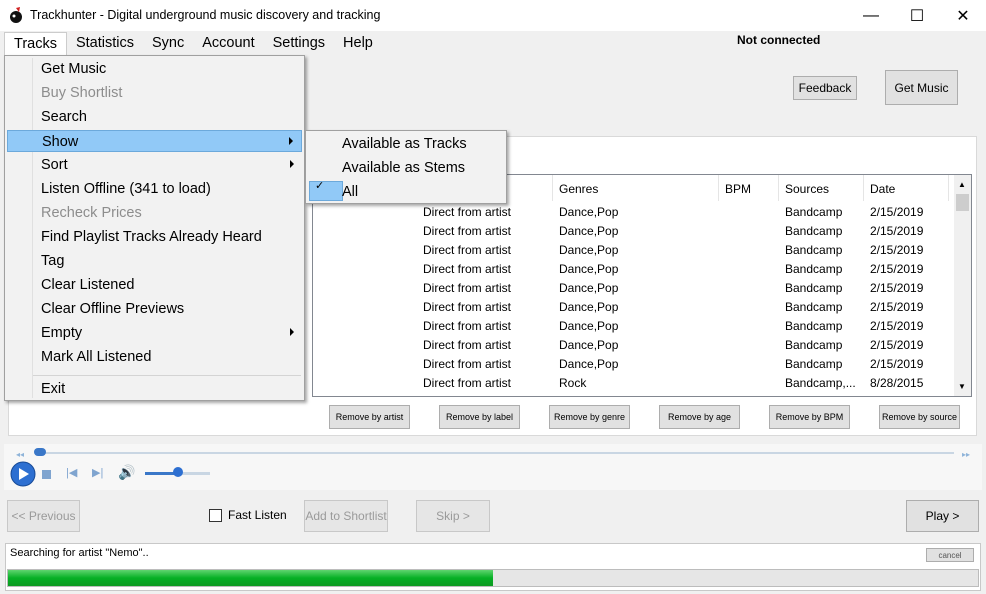 The width and height of the screenshot is (986, 594). I want to click on menu-sync: Sync, so click(168, 44).